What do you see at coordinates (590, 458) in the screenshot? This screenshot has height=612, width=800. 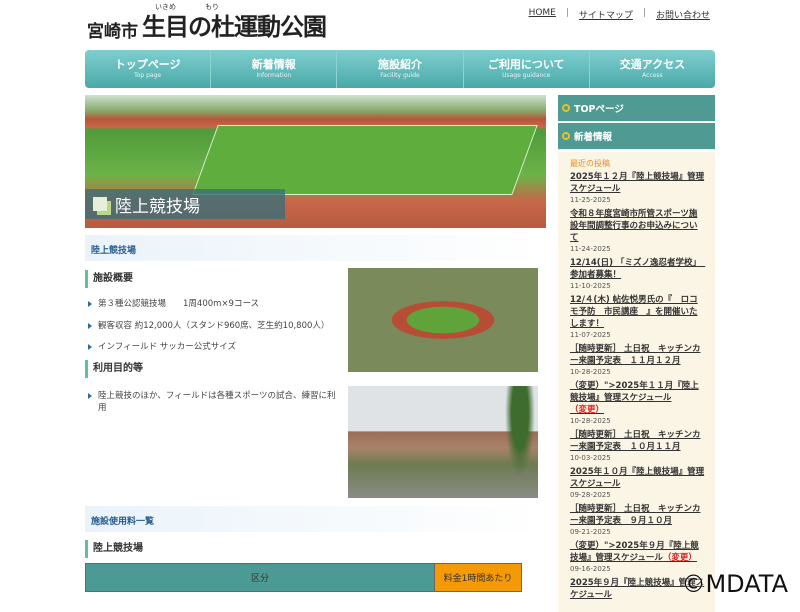 I see `news-date: 10-03-2025` at bounding box center [590, 458].